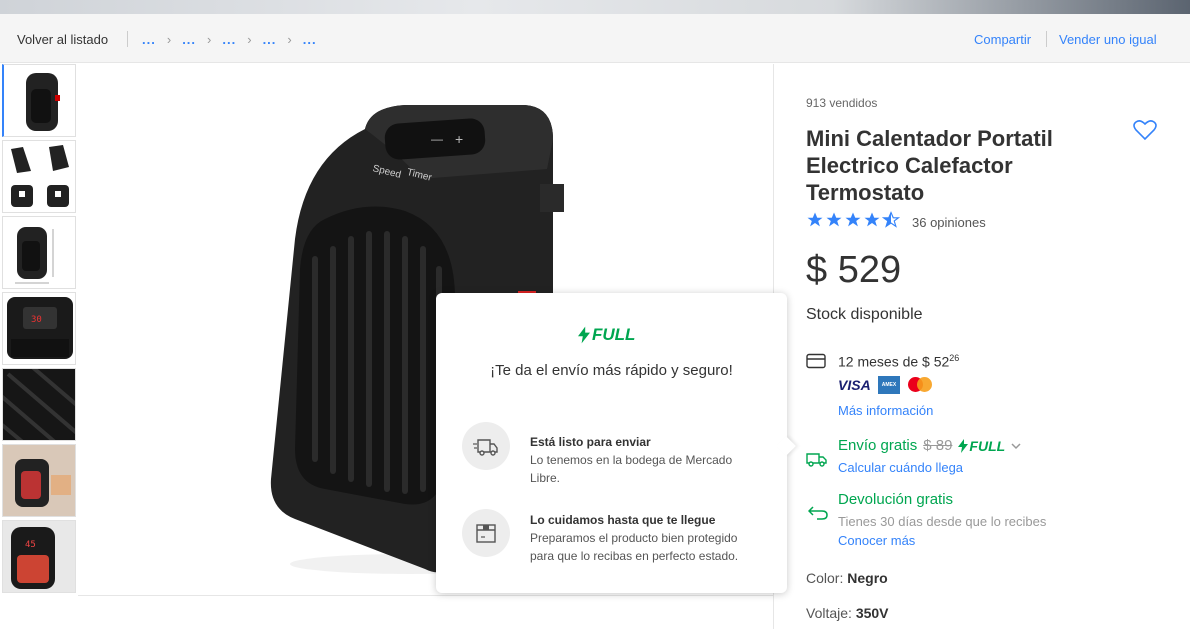  What do you see at coordinates (872, 613) in the screenshot?
I see `voltage-value: 350V` at bounding box center [872, 613].